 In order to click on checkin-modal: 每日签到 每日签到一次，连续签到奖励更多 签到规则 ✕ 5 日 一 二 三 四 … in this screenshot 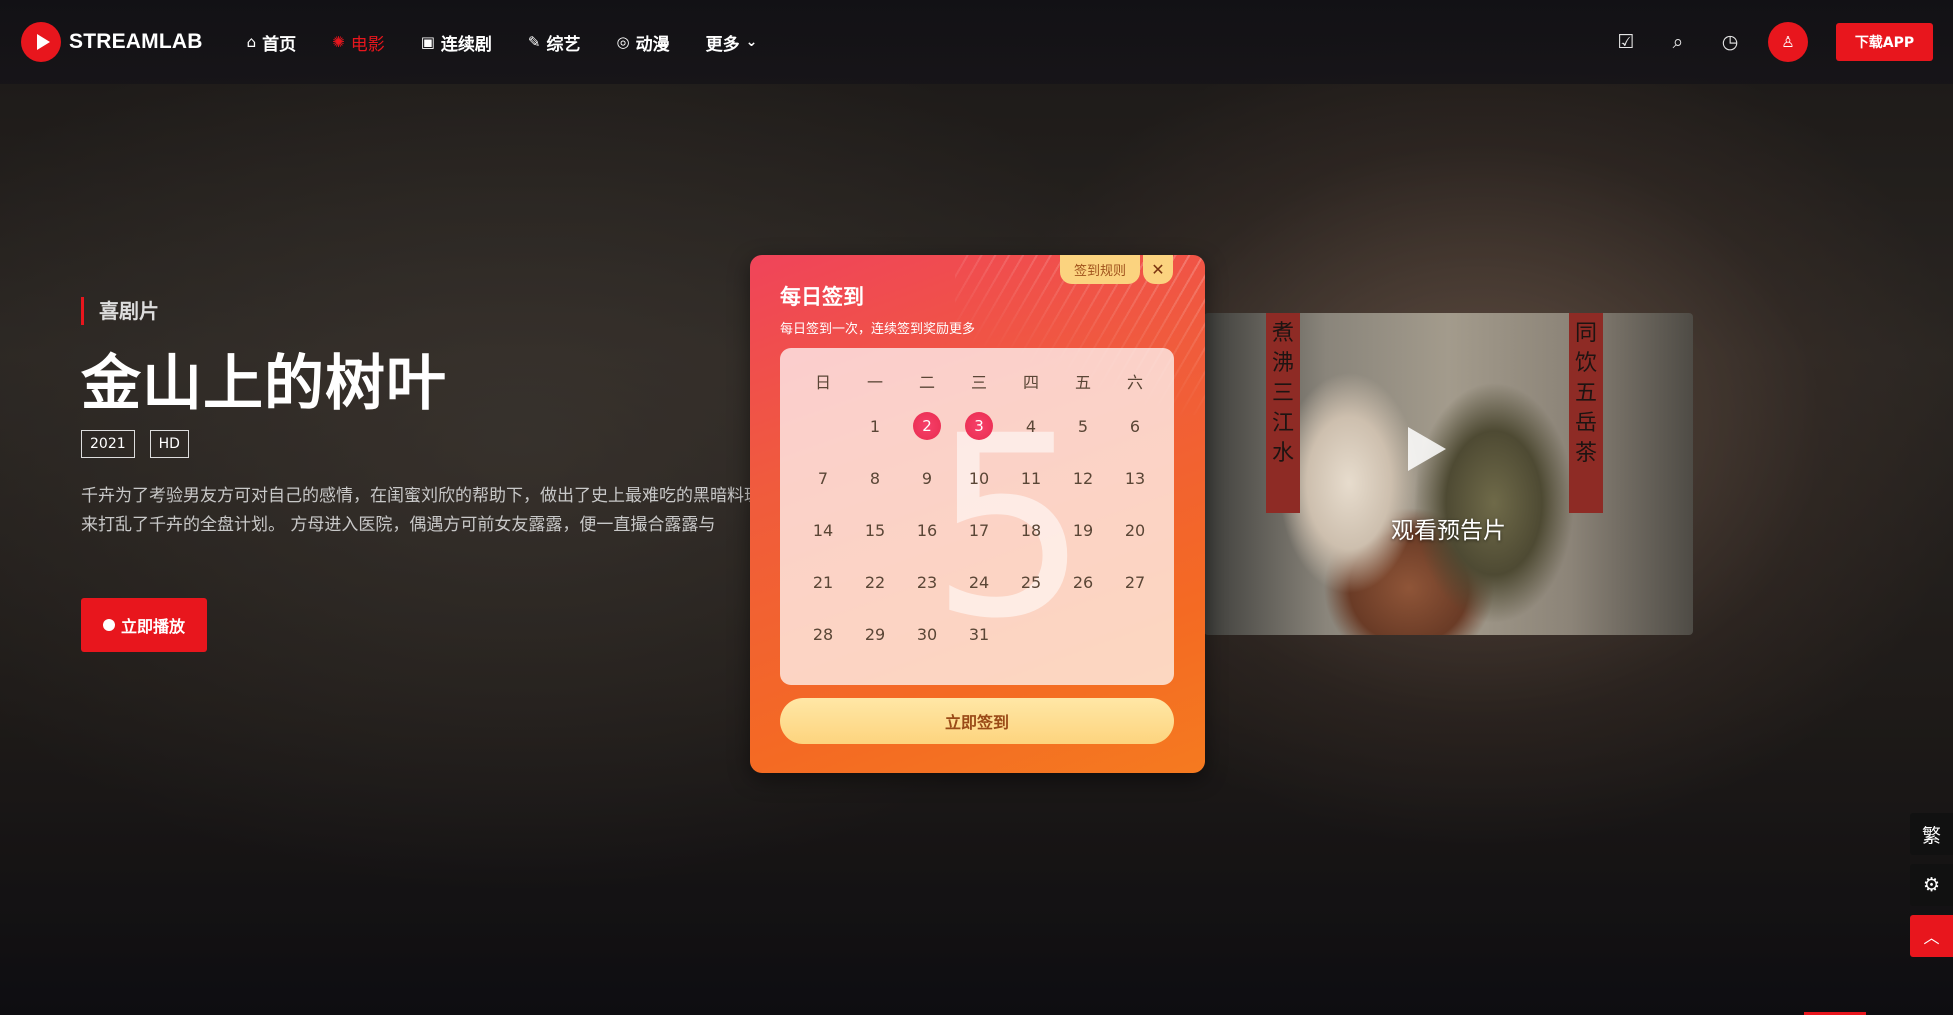, I will do `click(977, 514)`.